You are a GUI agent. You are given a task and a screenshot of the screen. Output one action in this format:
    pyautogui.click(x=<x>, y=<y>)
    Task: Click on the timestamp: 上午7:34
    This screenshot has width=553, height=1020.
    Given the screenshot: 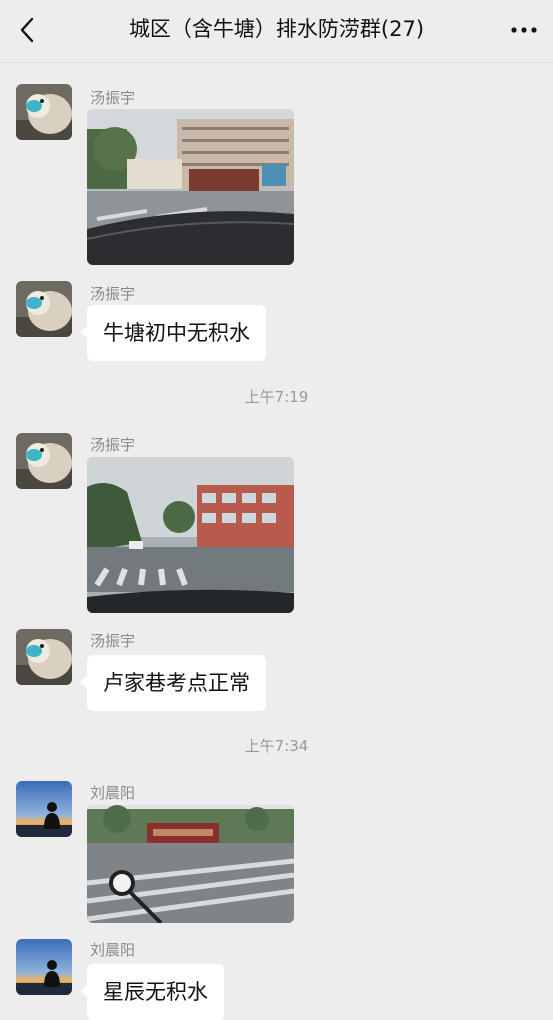 What is the action you would take?
    pyautogui.click(x=276, y=746)
    